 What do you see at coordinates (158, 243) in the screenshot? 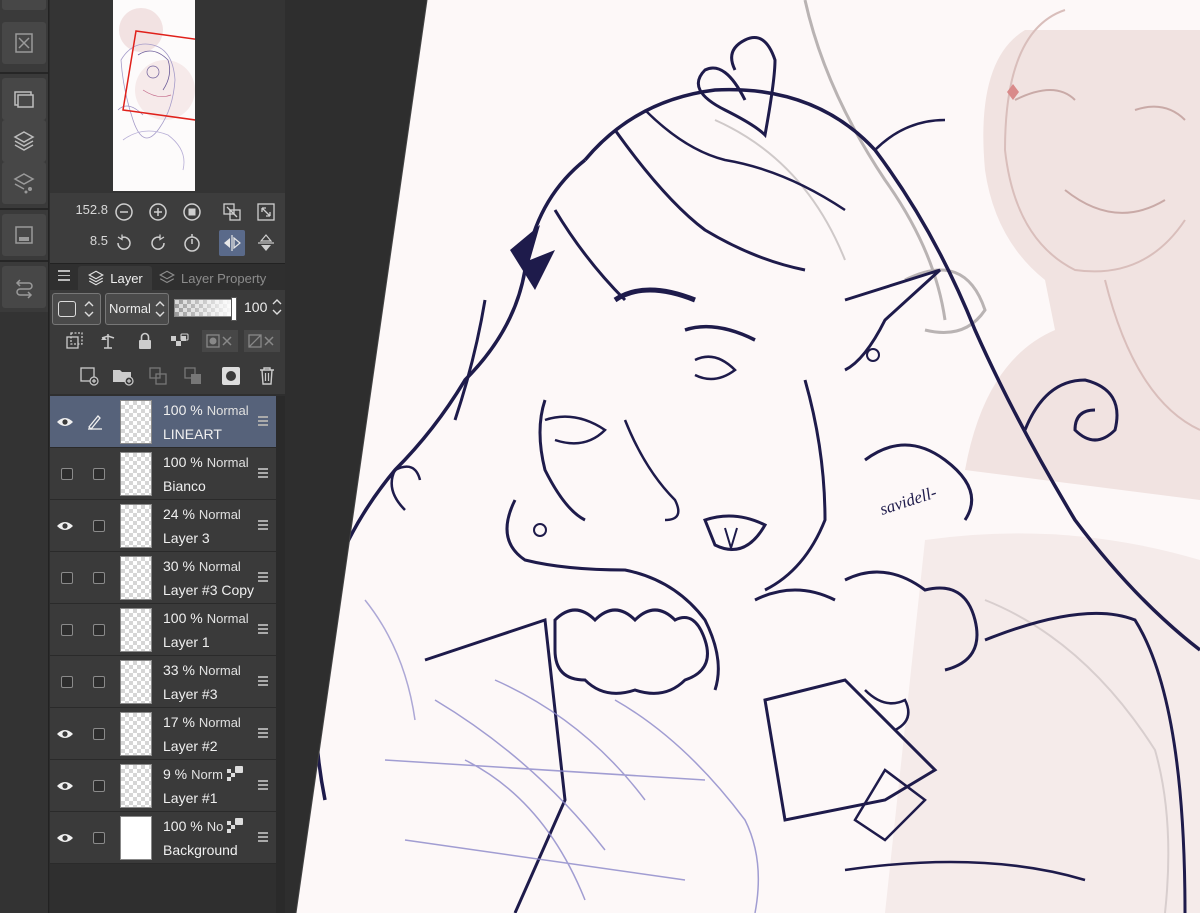
I see `rotate-right-icon` at bounding box center [158, 243].